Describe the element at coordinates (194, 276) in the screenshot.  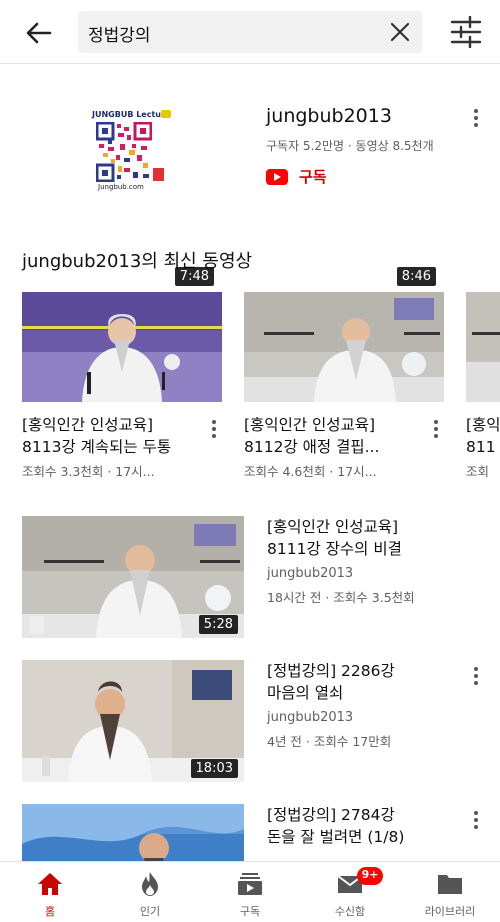
I see `video-duration: 7:48` at that location.